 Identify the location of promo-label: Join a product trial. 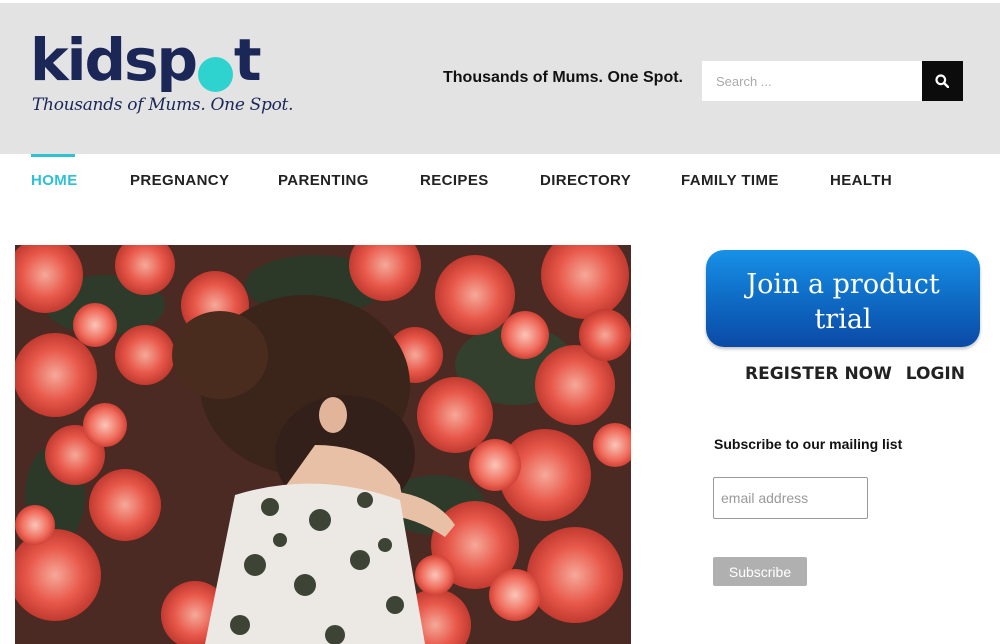
(843, 302).